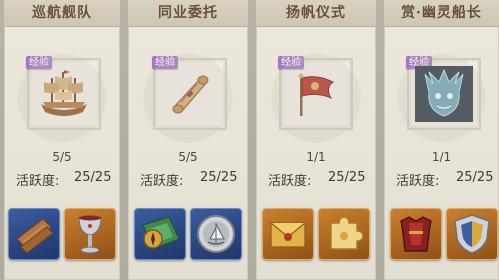 Image resolution: width=499 pixels, height=280 pixels. I want to click on card-title: 扬帆仪式, so click(316, 13).